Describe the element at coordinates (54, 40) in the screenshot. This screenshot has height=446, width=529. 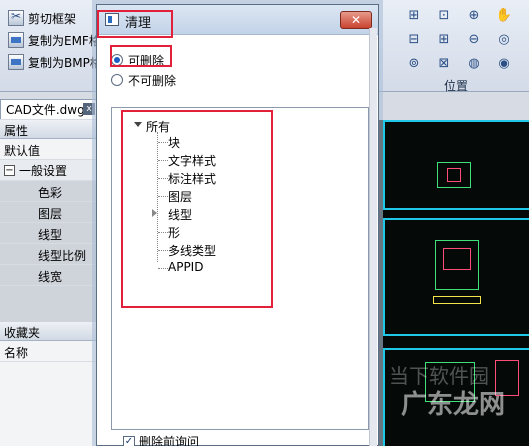
I see `copy-emf-button: 复制为EMF格` at that location.